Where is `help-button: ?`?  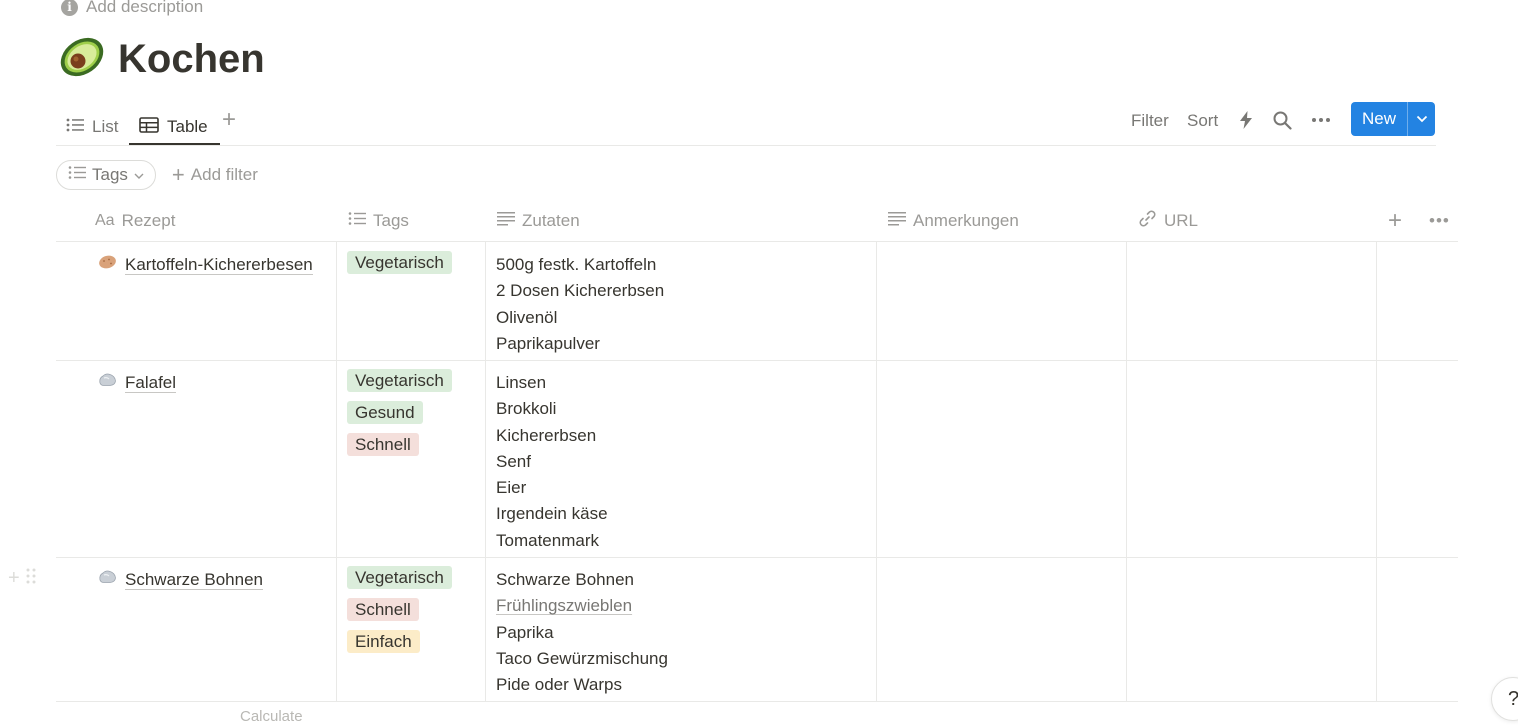
help-button: ? is located at coordinates (1504, 699).